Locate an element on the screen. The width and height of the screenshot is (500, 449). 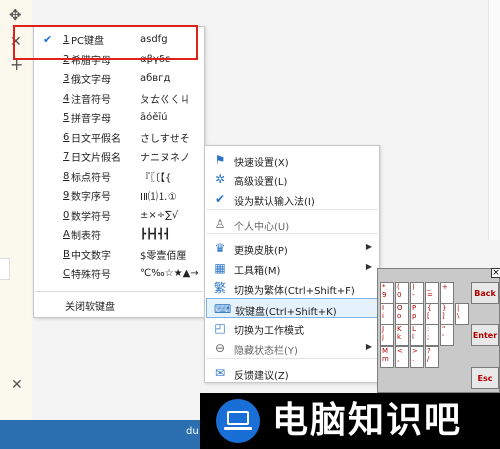
option-label: 俄文字母 is located at coordinates (91, 81).